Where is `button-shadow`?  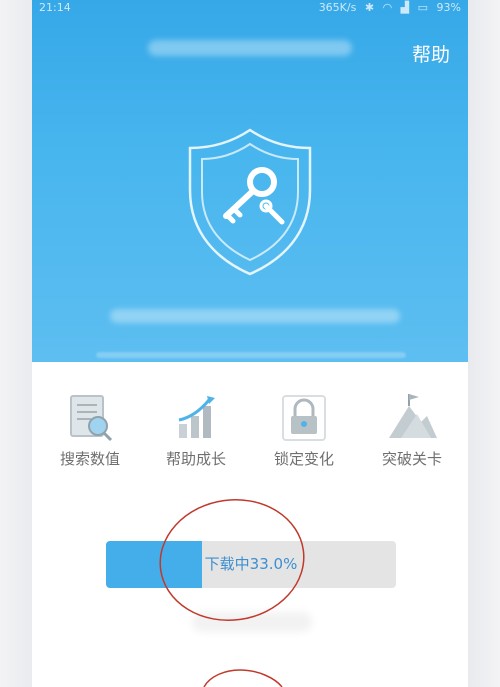
button-shadow is located at coordinates (252, 622).